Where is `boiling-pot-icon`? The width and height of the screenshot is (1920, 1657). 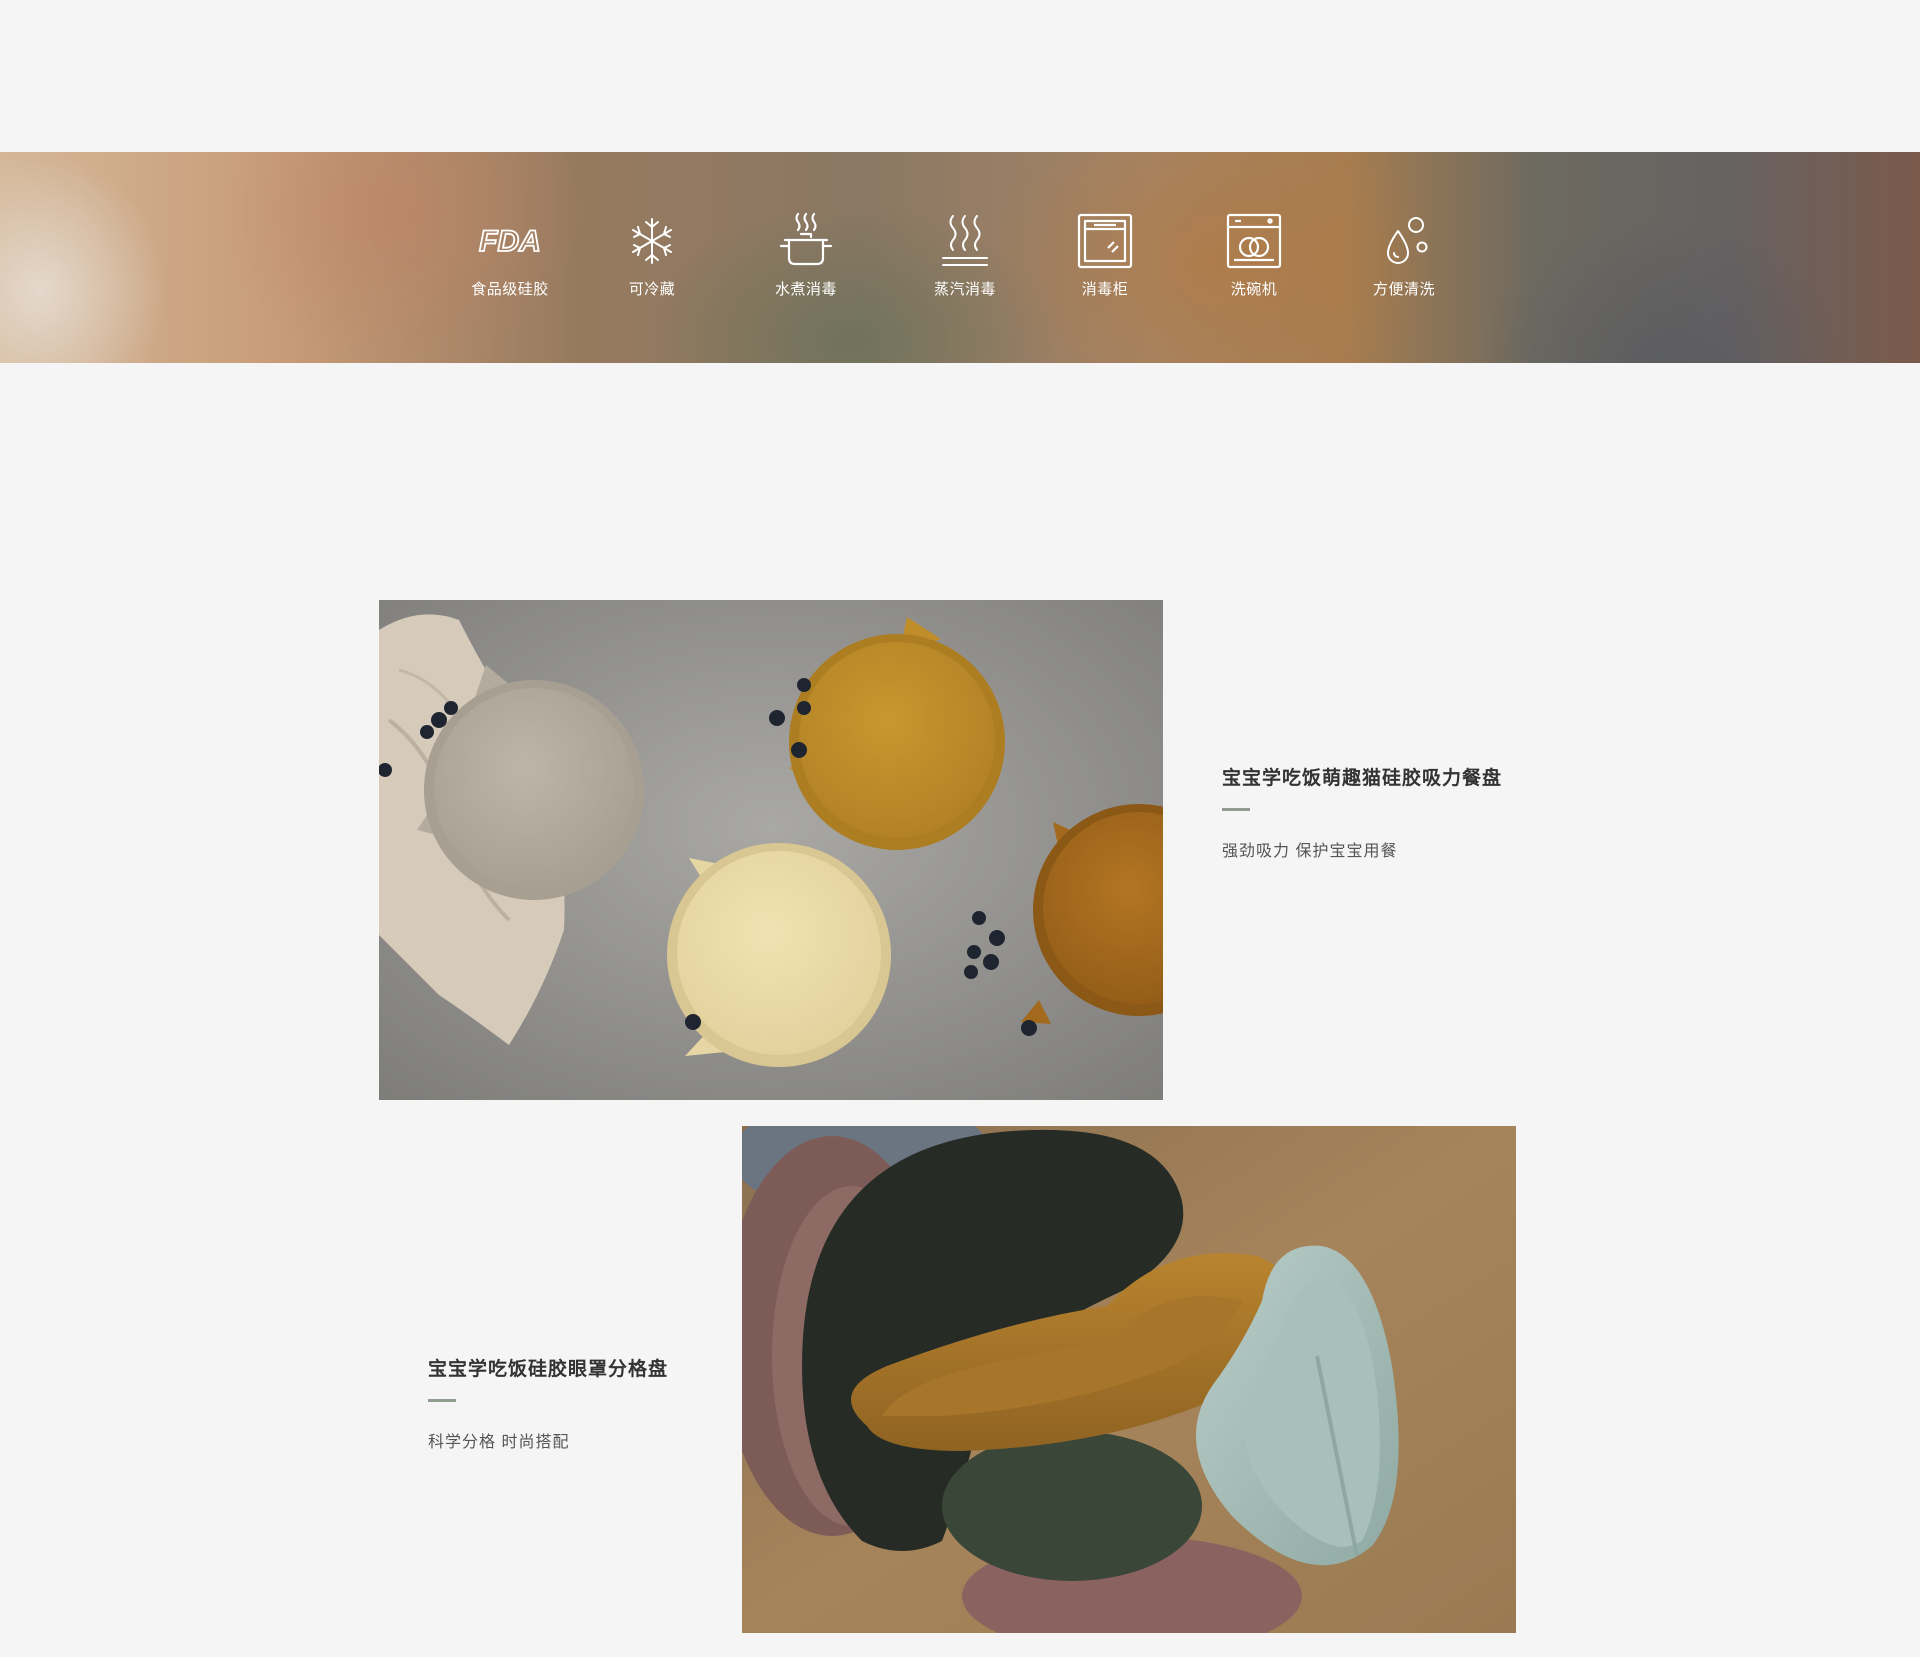 boiling-pot-icon is located at coordinates (806, 241).